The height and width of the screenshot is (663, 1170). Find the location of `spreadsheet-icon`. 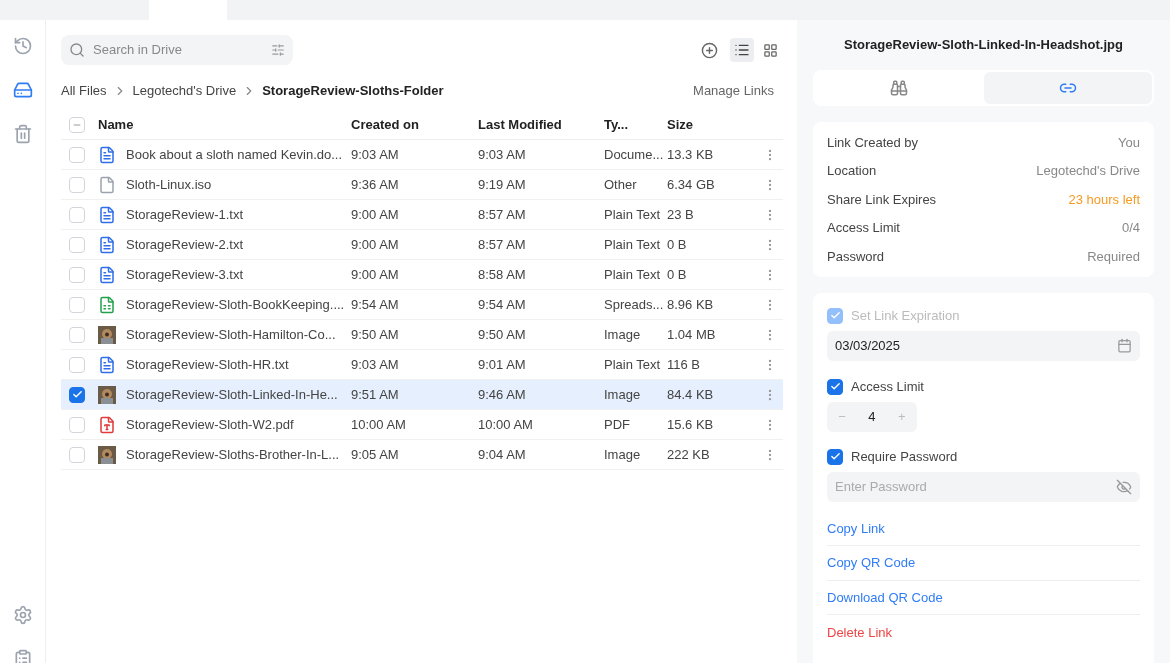

spreadsheet-icon is located at coordinates (107, 304).